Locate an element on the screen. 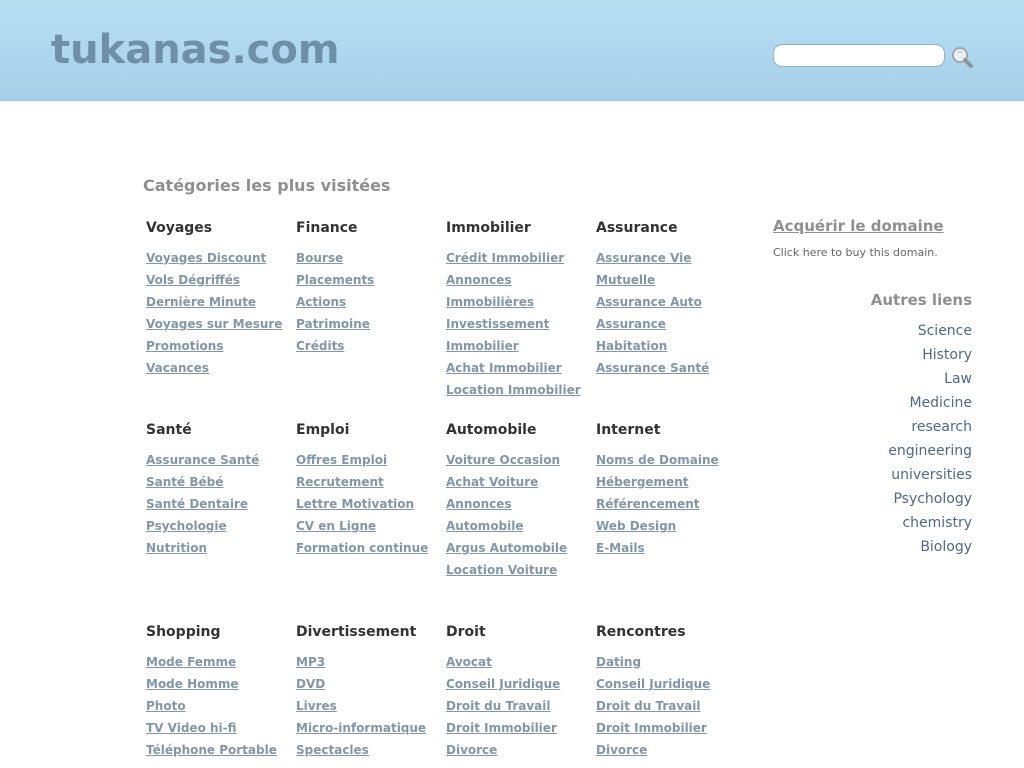 Image resolution: width=1024 pixels, height=768 pixels. category-link: Mode Femme is located at coordinates (191, 662).